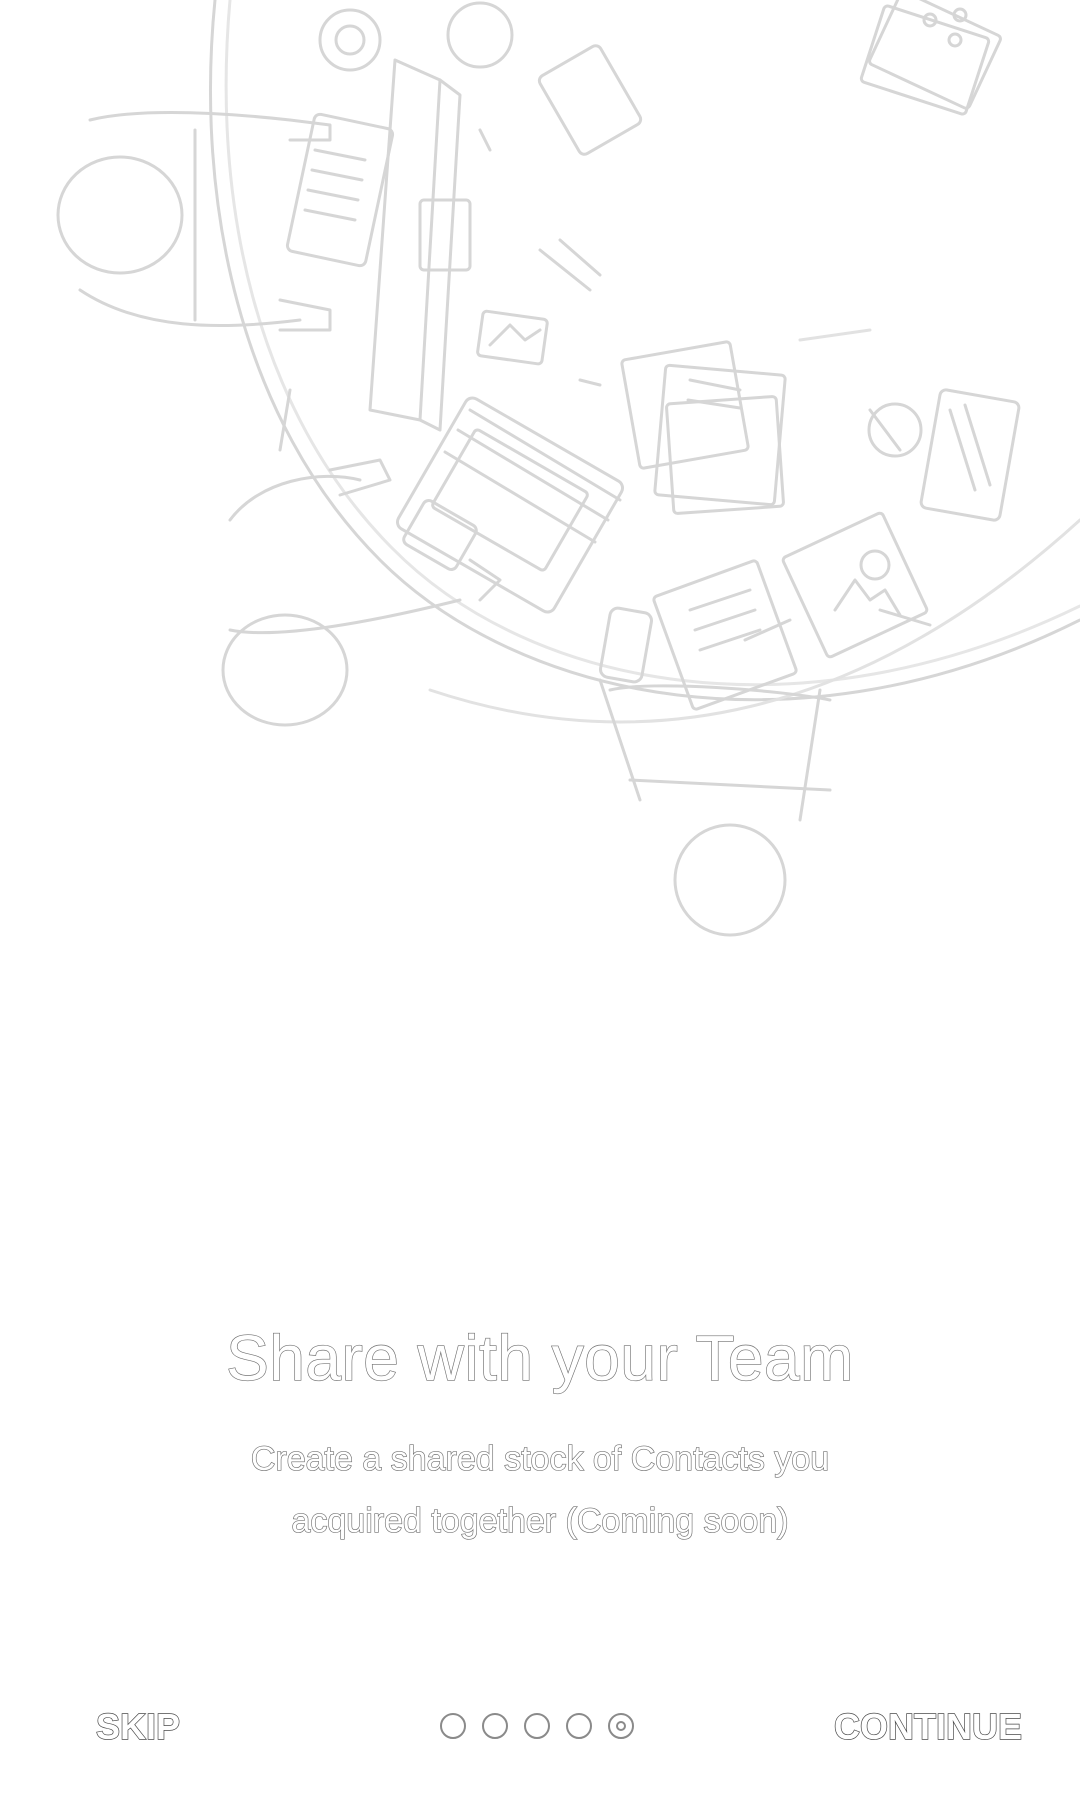 The image size is (1080, 1794). What do you see at coordinates (137, 1726) in the screenshot?
I see `skip-button: SKIP` at bounding box center [137, 1726].